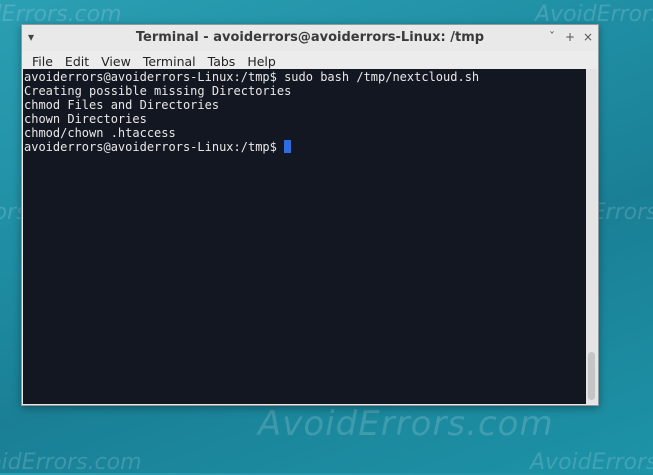 This screenshot has height=475, width=653. Describe the element at coordinates (591, 236) in the screenshot. I see `scrollbar` at that location.